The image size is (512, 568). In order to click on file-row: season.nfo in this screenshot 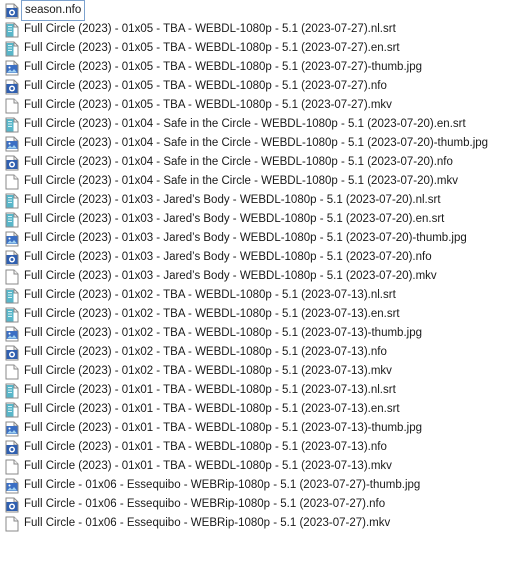, I will do `click(256, 10)`.